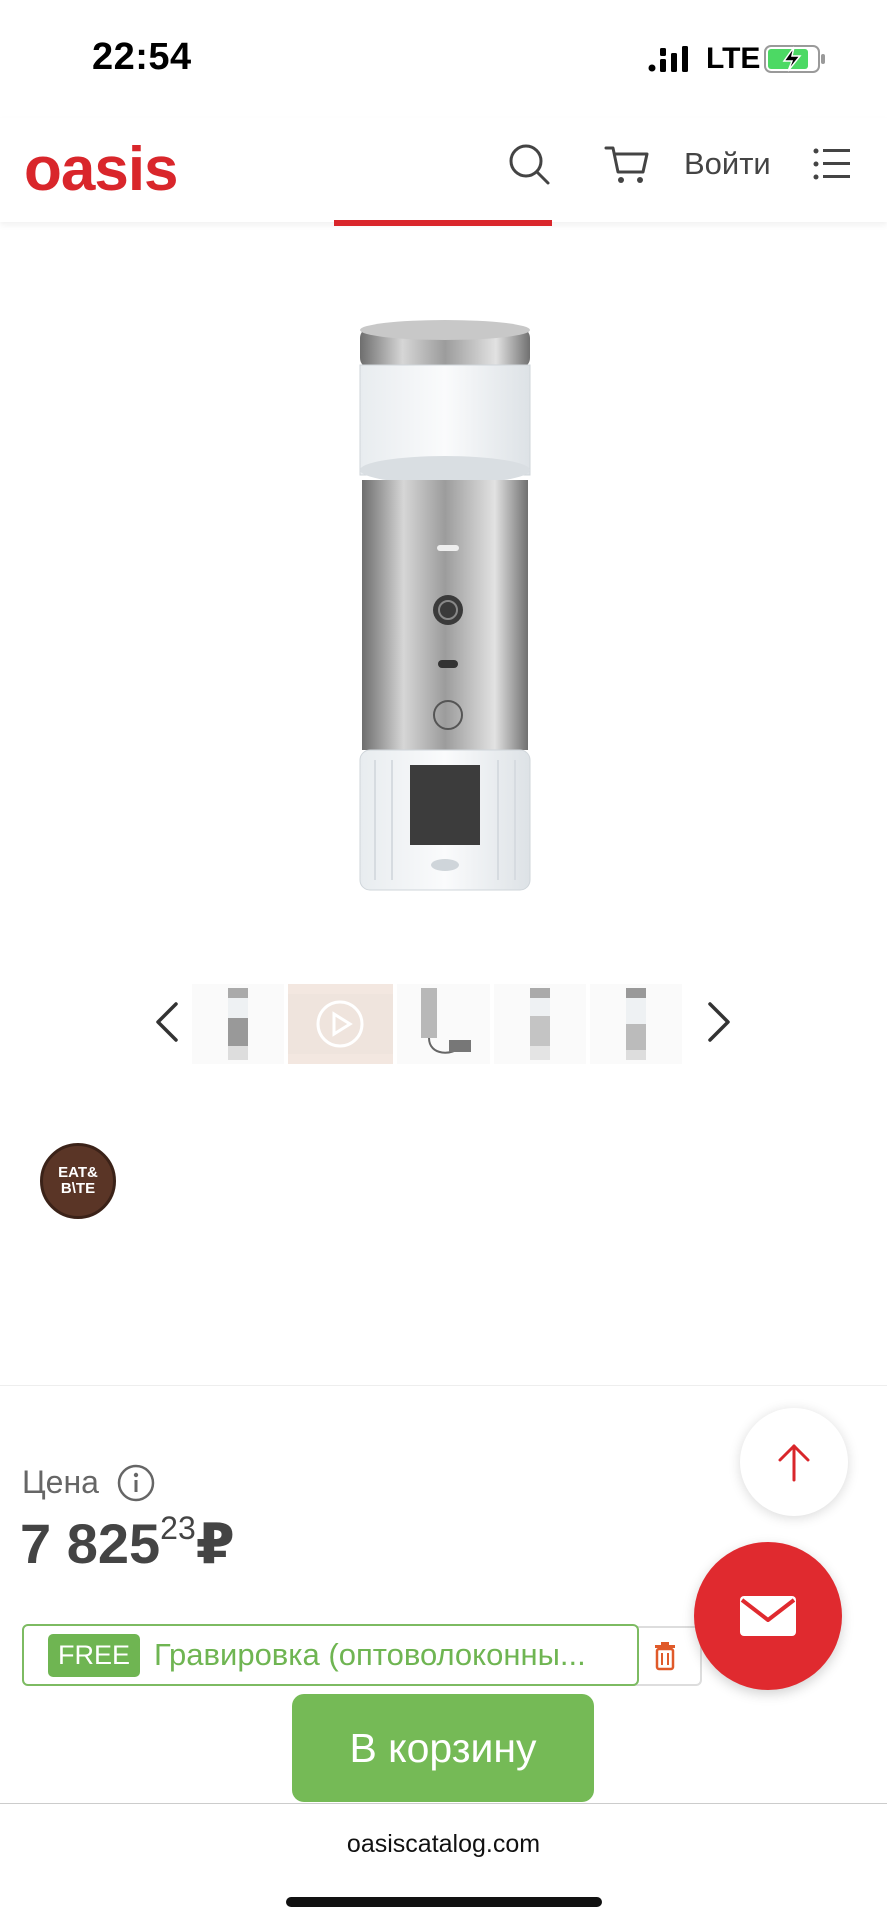 The width and height of the screenshot is (887, 1920). I want to click on browser-url-bar: oasiscatalog.com, so click(443, 1861).